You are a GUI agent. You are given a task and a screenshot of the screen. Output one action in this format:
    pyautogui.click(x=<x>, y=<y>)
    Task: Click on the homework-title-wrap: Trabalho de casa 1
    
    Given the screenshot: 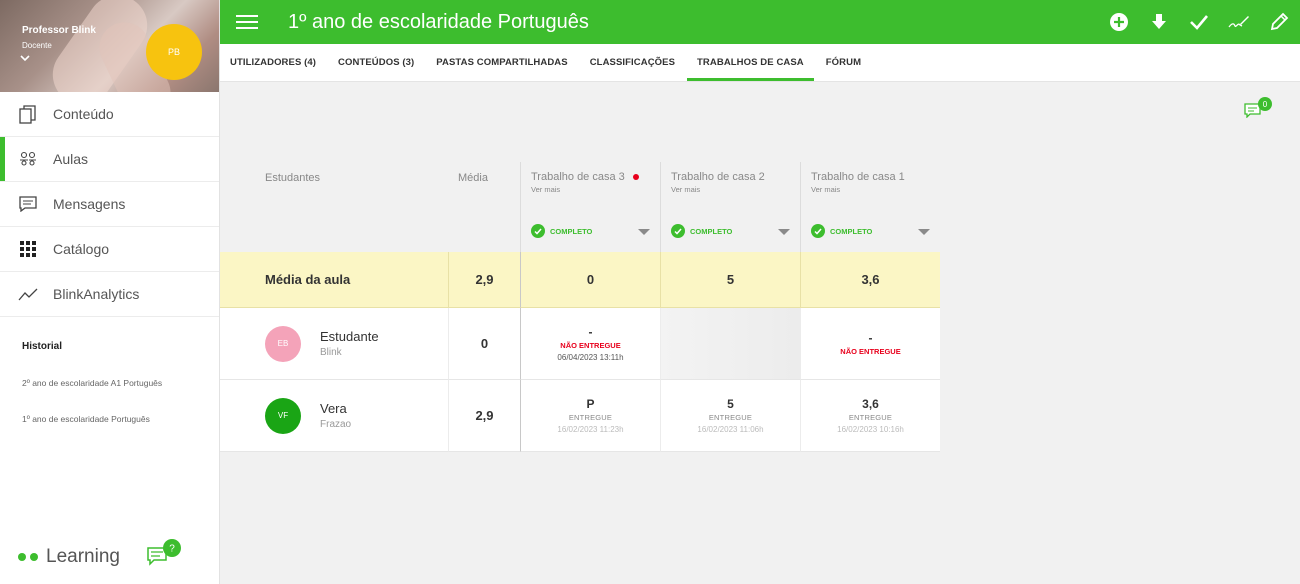 What is the action you would take?
    pyautogui.click(x=870, y=177)
    